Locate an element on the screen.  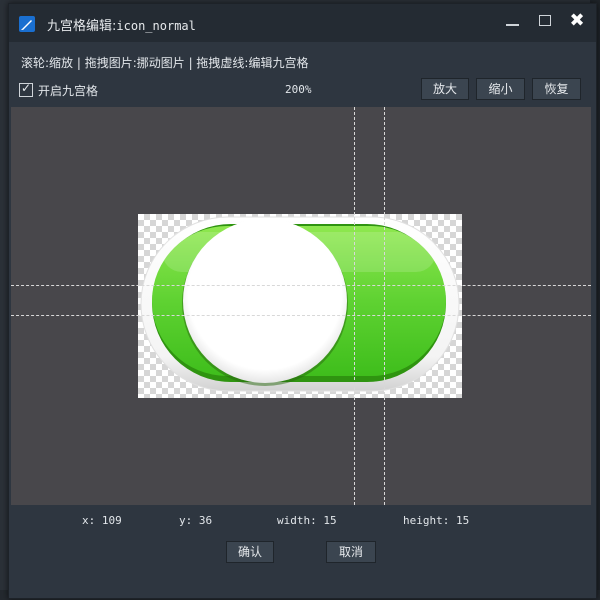
info-x: x: 109 is located at coordinates (102, 520).